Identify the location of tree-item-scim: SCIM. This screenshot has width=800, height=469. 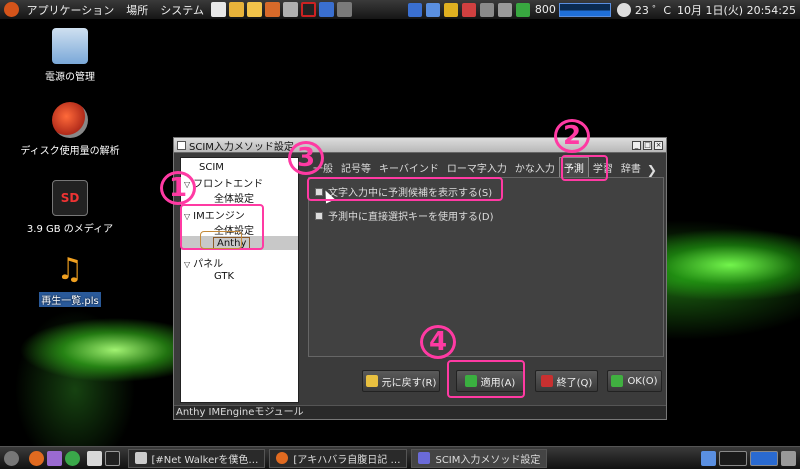
(211, 167).